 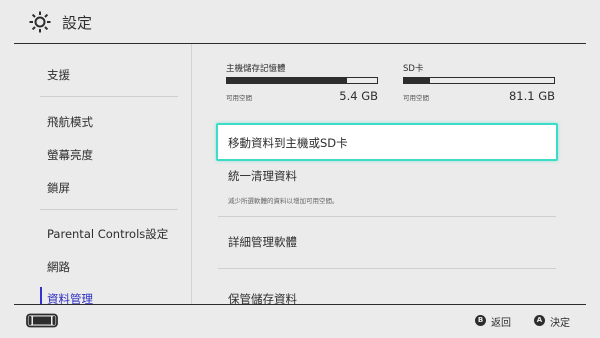 I want to click on sd-card-storage-fill, so click(x=417, y=80).